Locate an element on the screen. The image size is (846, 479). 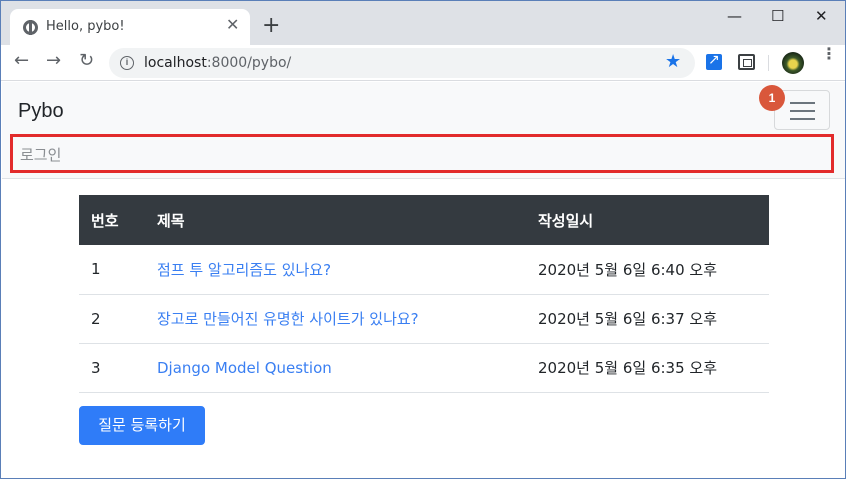
new-tab-button: + is located at coordinates (271, 26).